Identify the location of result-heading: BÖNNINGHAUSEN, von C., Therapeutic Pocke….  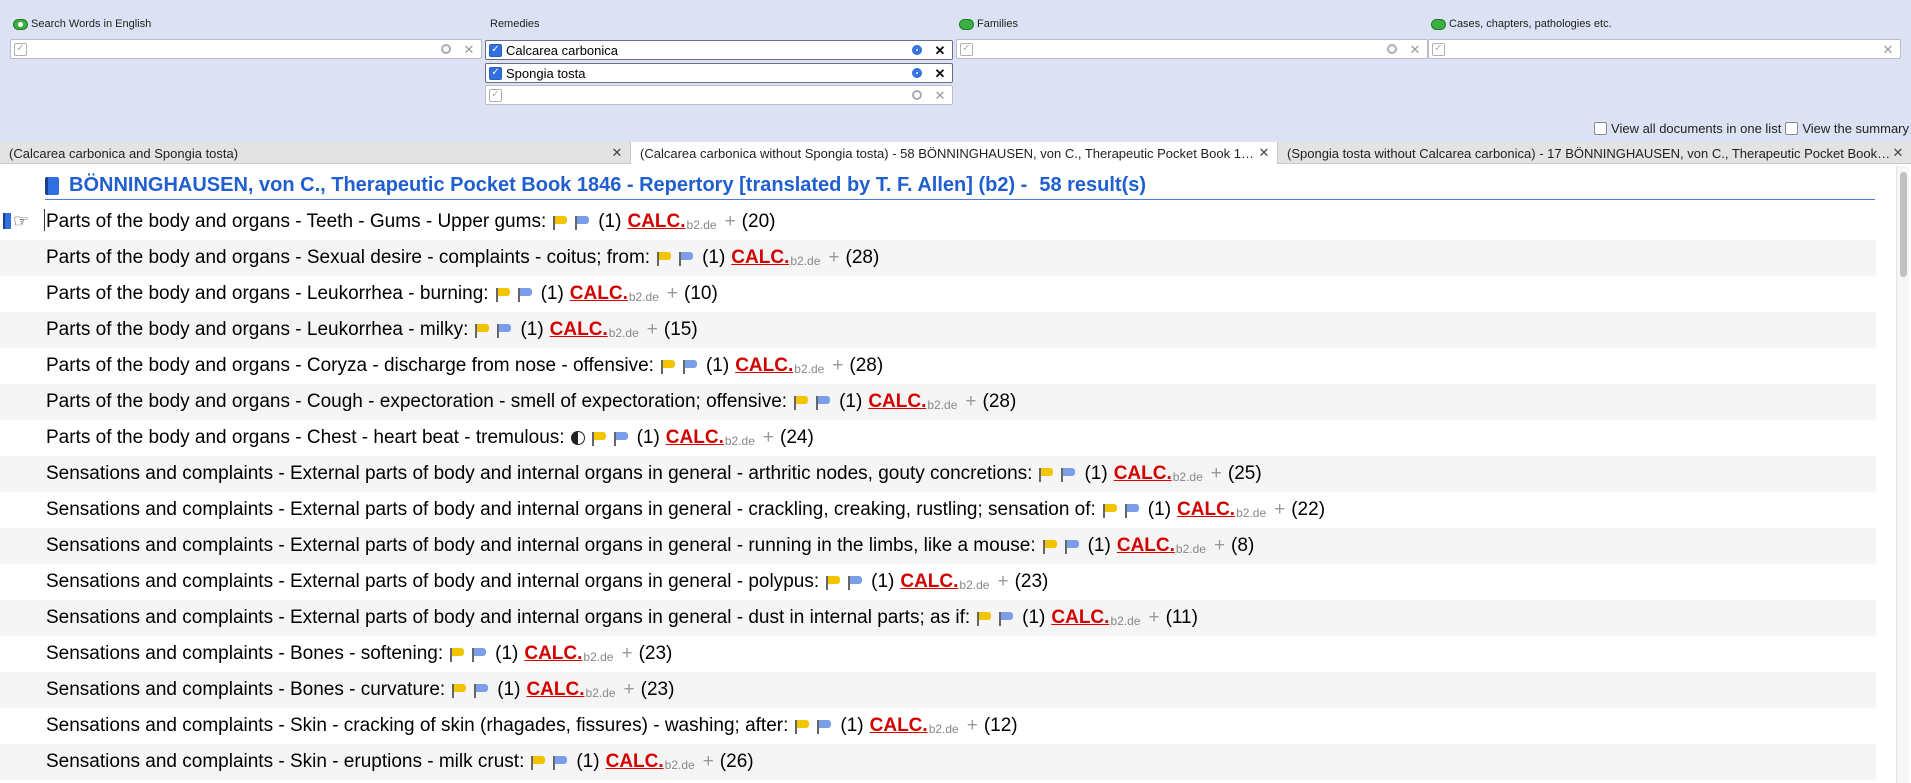
(960, 186).